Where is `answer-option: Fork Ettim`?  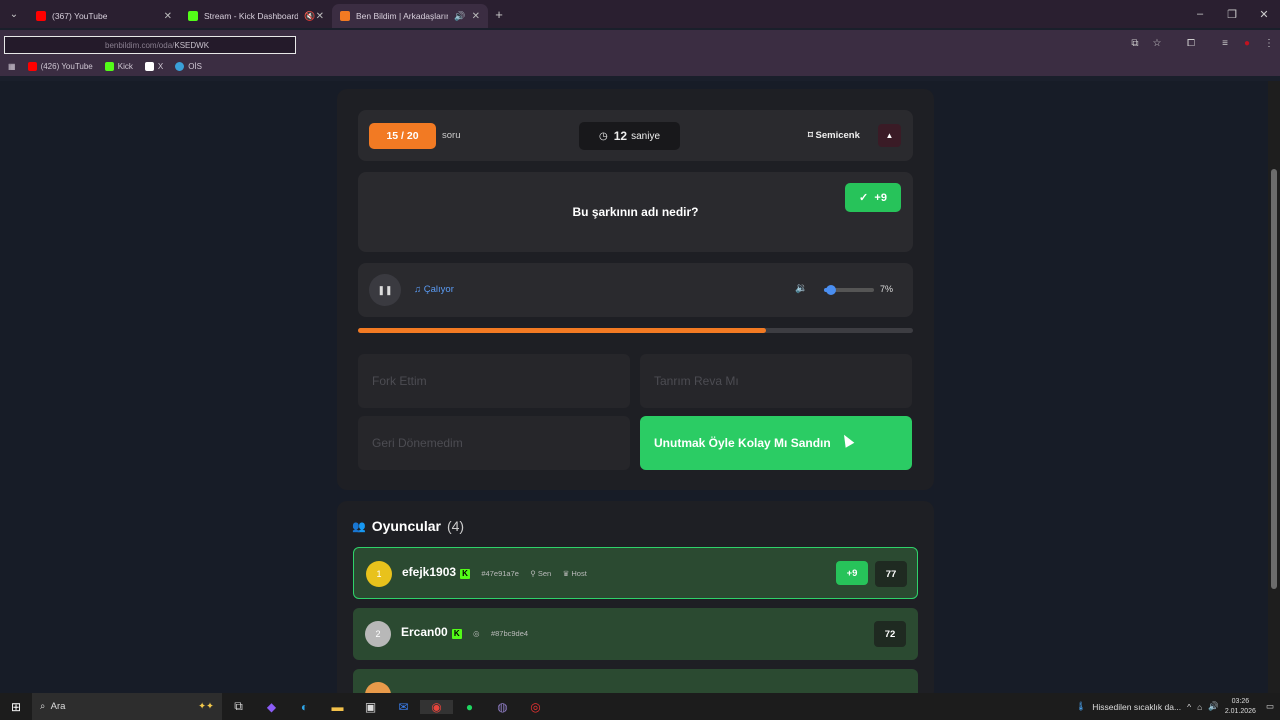 answer-option: Fork Ettim is located at coordinates (494, 381).